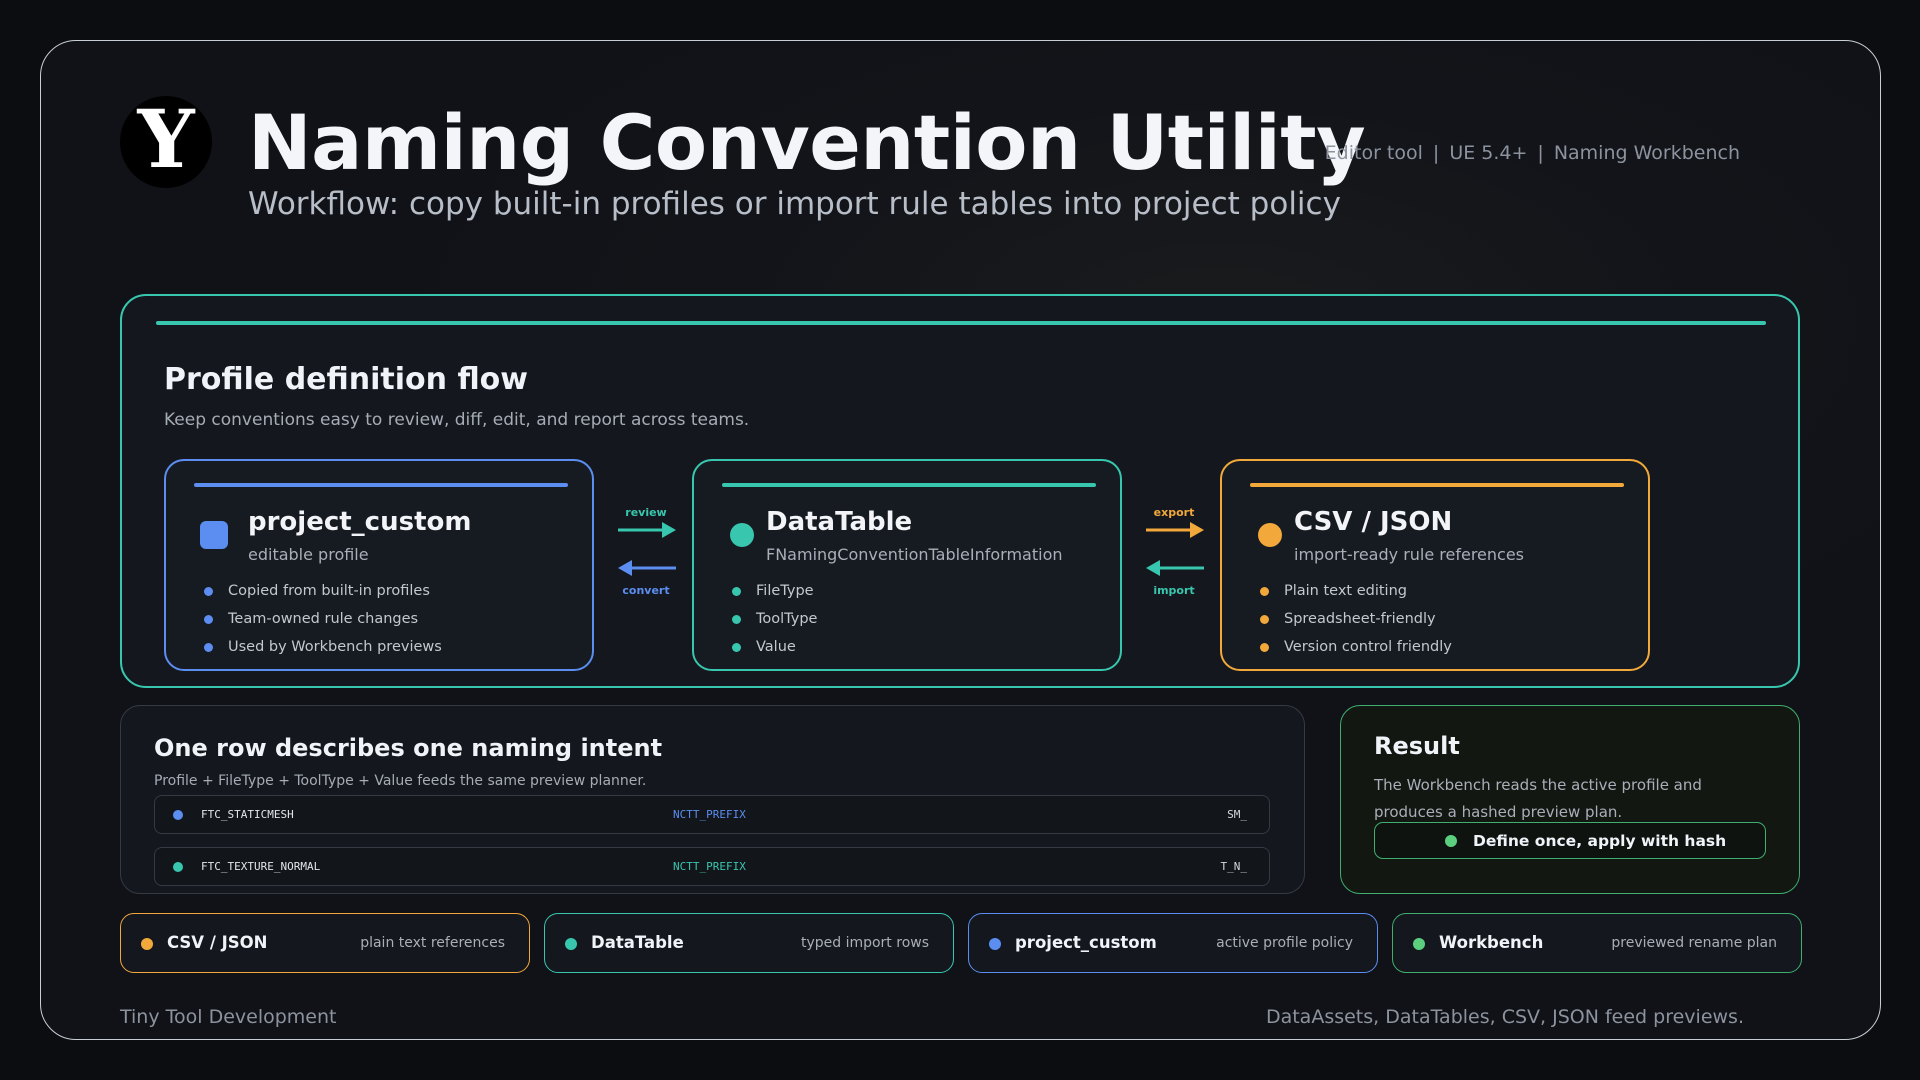 The width and height of the screenshot is (1920, 1080). I want to click on card-title: CSV / JSON, so click(1373, 522).